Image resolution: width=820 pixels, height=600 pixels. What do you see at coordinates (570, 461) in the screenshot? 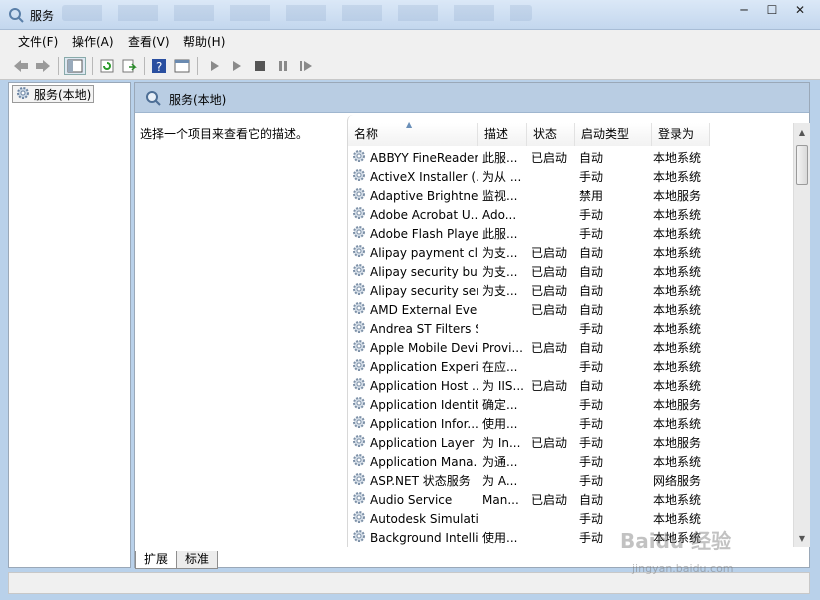
I see `table-row: Application Mana... 为通... 手动 本地系统` at bounding box center [570, 461].